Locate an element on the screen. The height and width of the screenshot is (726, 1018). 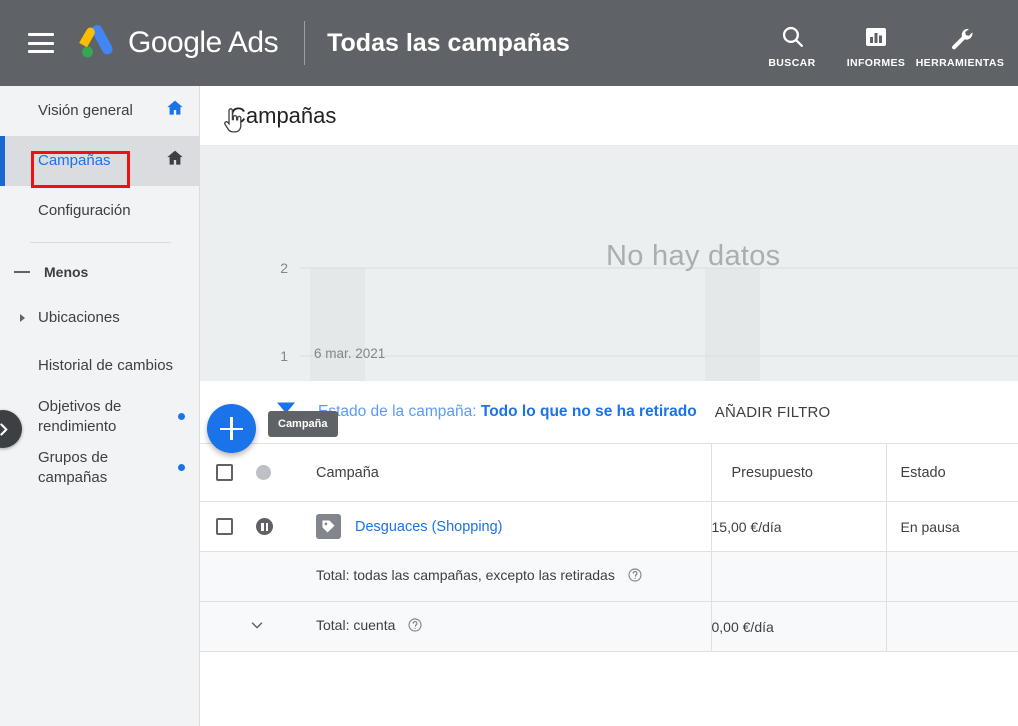
row-campaign-cell: Desguaces (Shopping) is located at coordinates (503, 526).